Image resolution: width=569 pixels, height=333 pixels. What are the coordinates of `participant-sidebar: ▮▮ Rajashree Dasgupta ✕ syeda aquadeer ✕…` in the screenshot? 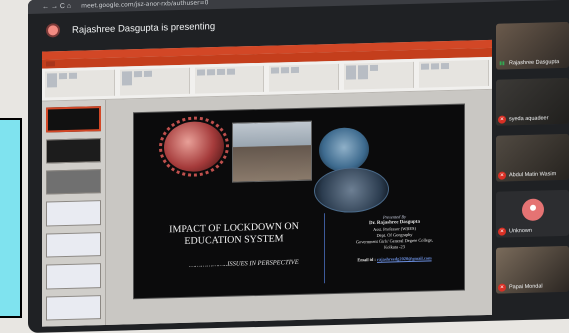 It's located at (532, 169).